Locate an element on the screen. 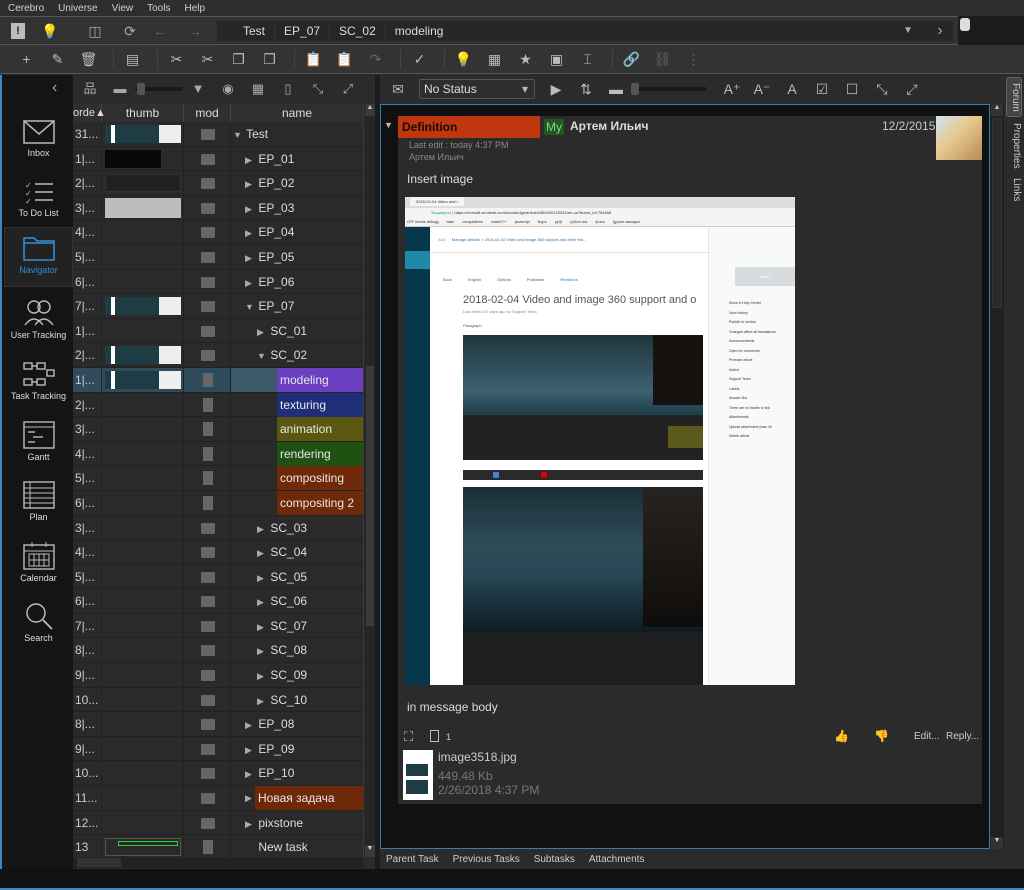  database-icon is located at coordinates (965, 24).